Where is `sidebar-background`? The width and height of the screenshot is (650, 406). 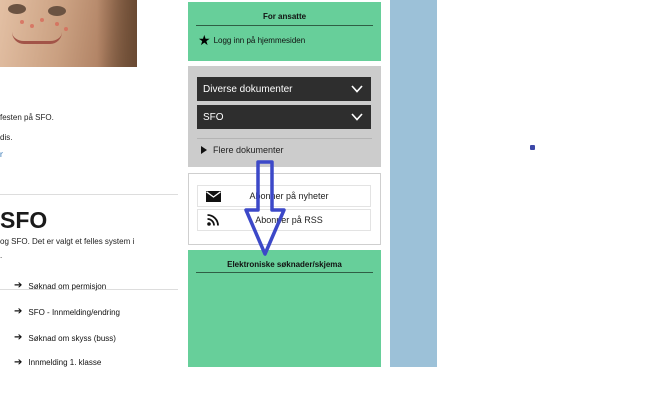
sidebar-background is located at coordinates (413, 183).